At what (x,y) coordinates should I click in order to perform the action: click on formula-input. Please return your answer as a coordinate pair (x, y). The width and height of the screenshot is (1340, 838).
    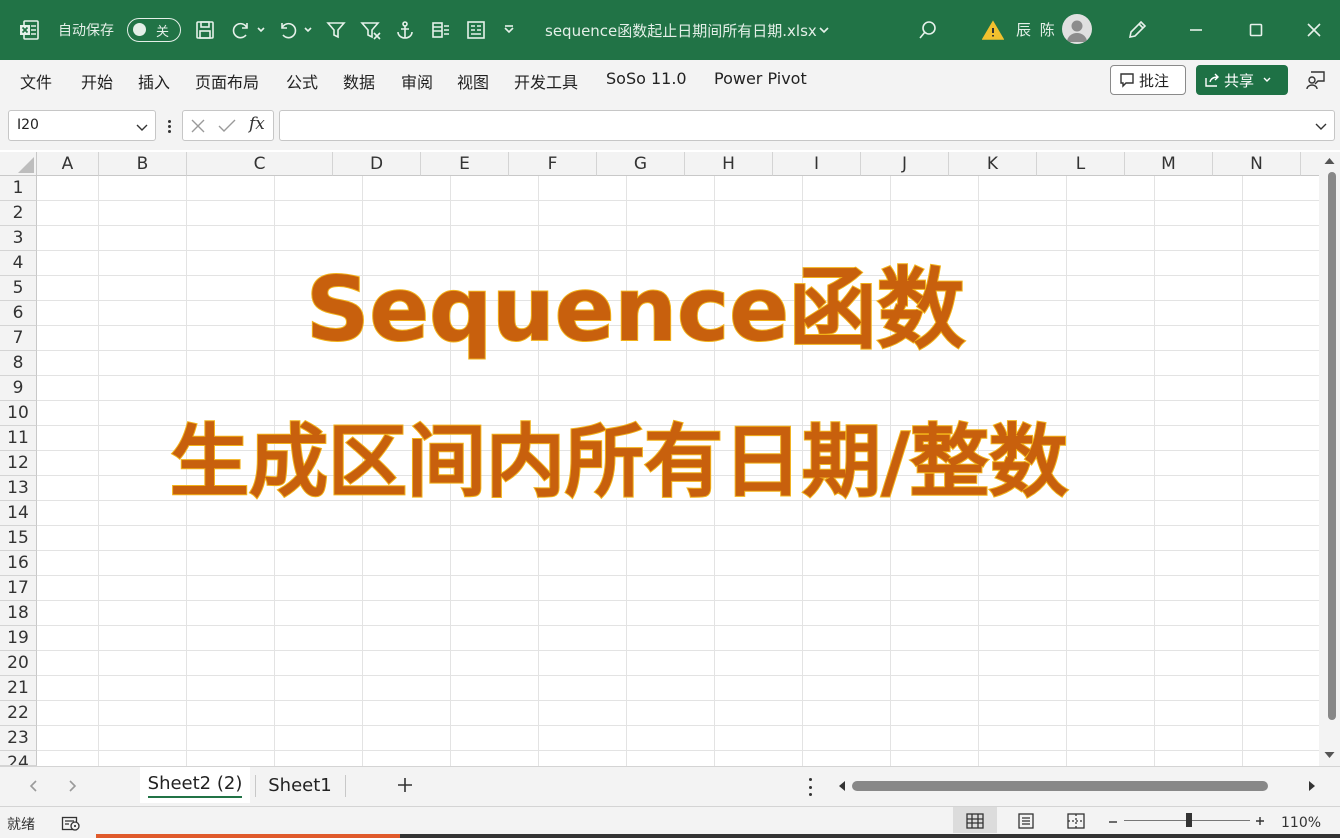
    Looking at the image, I should click on (807, 125).